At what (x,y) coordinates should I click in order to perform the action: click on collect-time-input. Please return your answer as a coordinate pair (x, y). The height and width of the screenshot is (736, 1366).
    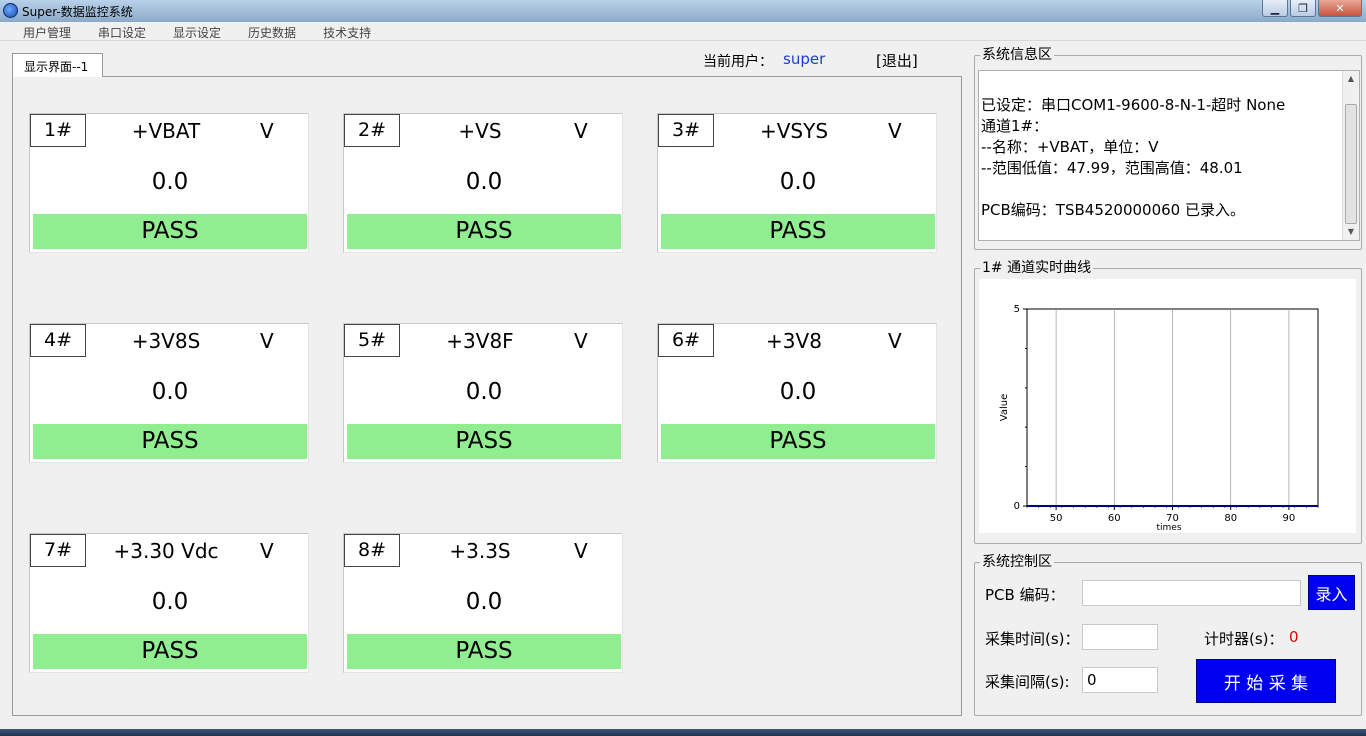
    Looking at the image, I should click on (1120, 637).